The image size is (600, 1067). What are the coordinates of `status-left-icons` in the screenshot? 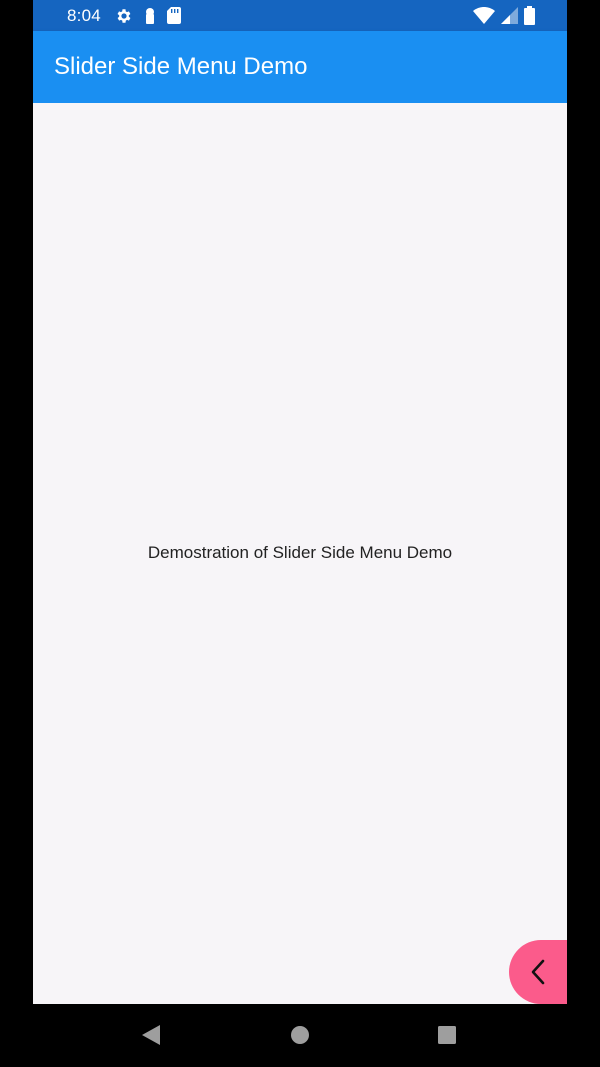 It's located at (148, 16).